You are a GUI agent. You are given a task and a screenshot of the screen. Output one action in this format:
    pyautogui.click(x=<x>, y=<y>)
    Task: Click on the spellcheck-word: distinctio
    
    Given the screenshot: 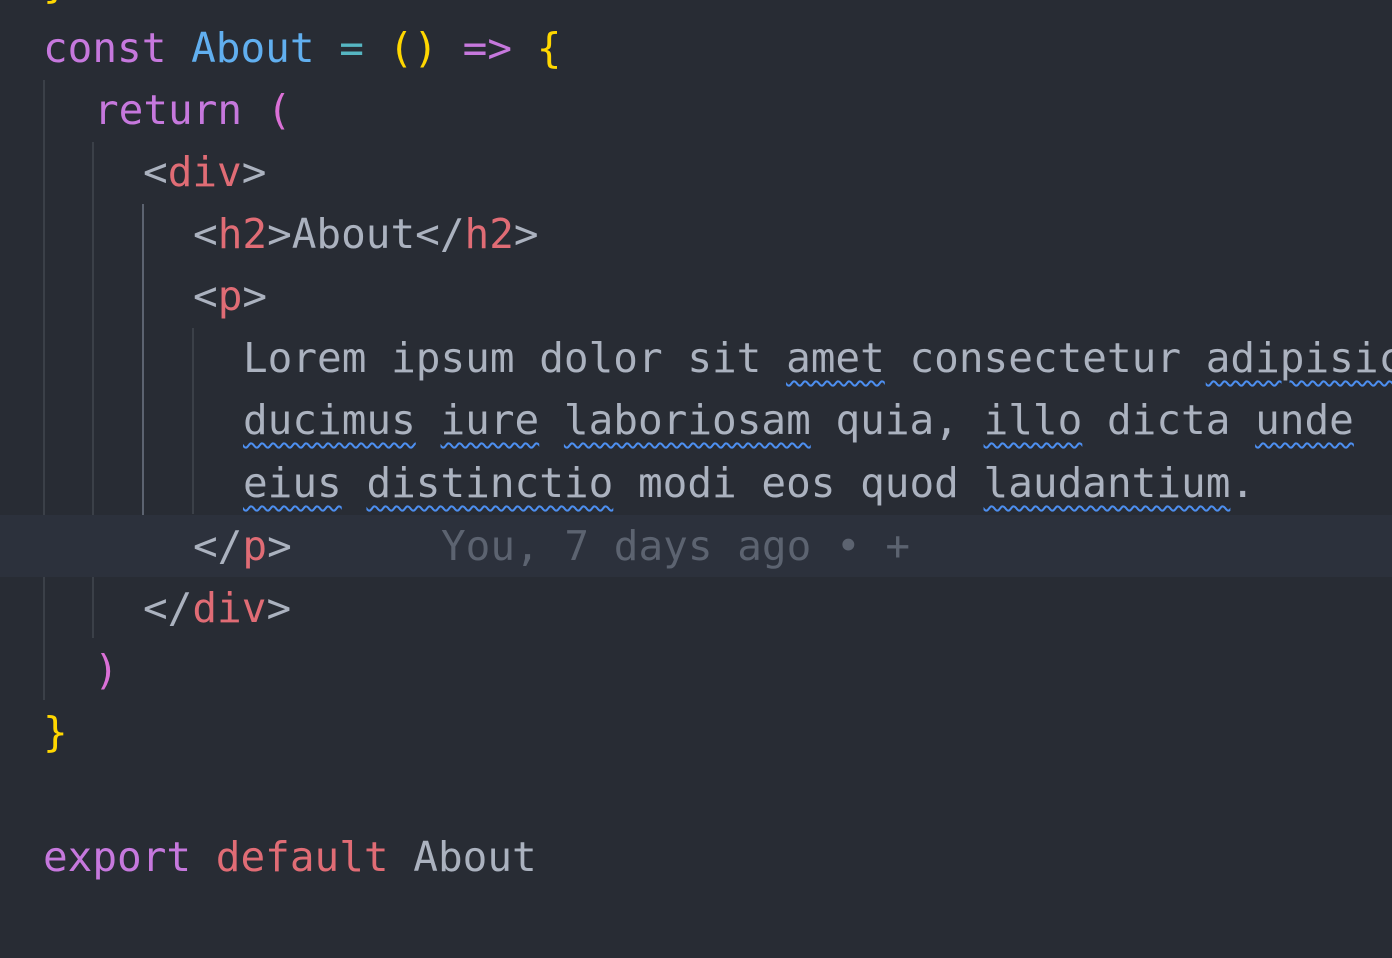 What is the action you would take?
    pyautogui.click(x=490, y=483)
    